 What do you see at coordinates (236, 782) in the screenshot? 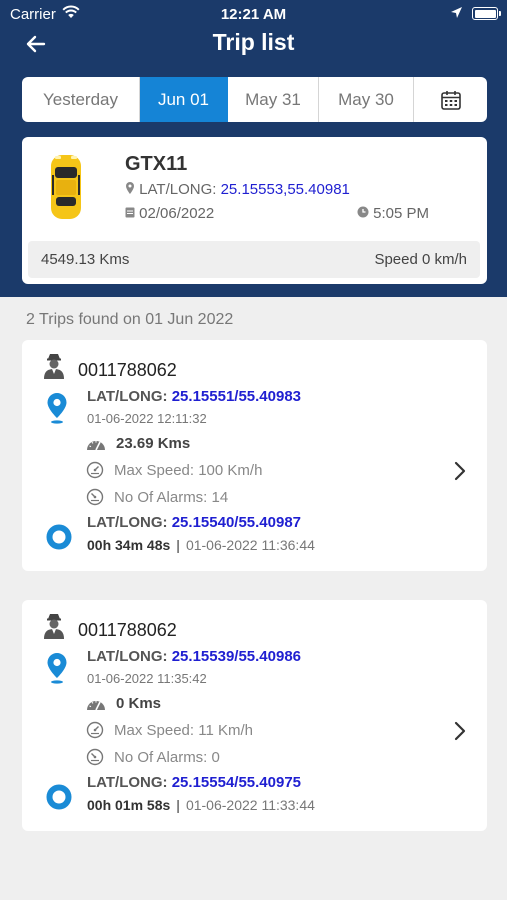
I see `end-latlong-value: 25.15554/55.40975` at bounding box center [236, 782].